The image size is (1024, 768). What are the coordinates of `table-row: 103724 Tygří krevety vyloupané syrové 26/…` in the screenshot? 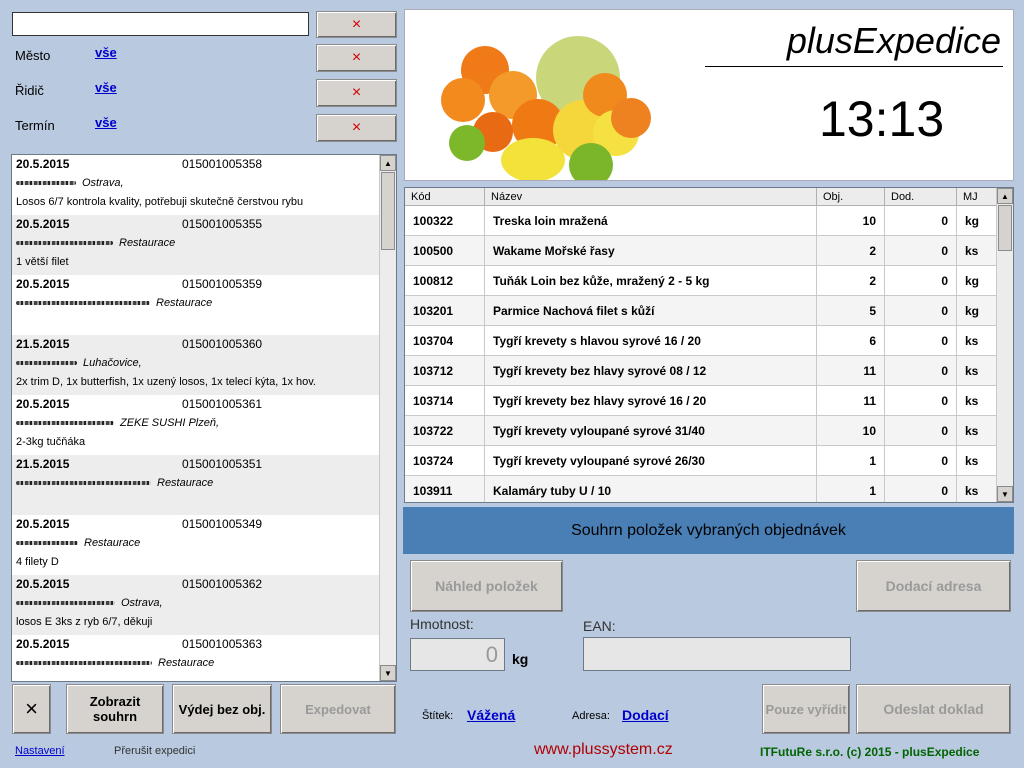 It's located at (701, 461).